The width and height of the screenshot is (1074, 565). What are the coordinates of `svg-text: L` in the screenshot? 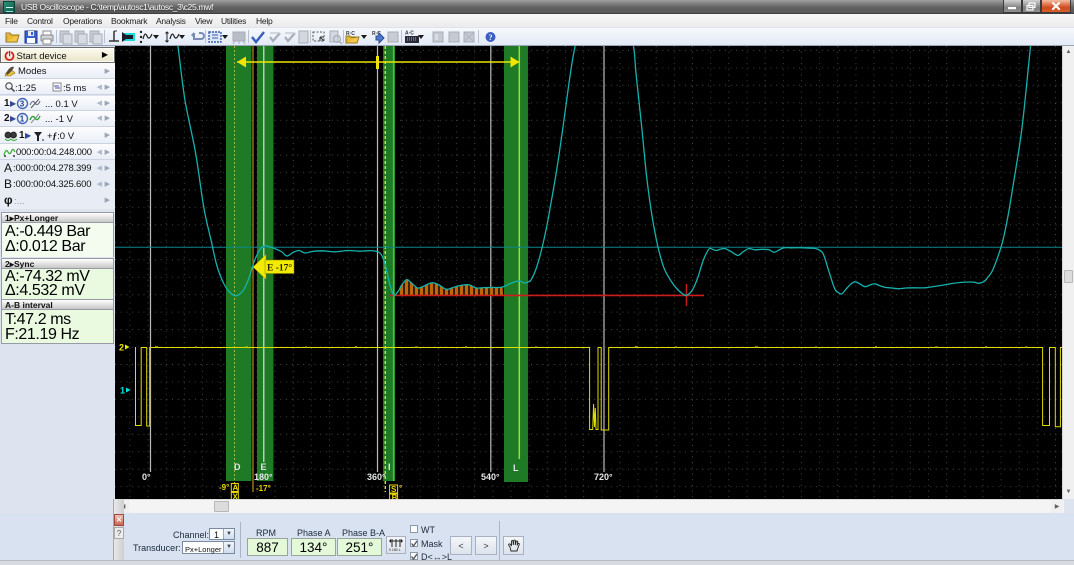 It's located at (516, 468).